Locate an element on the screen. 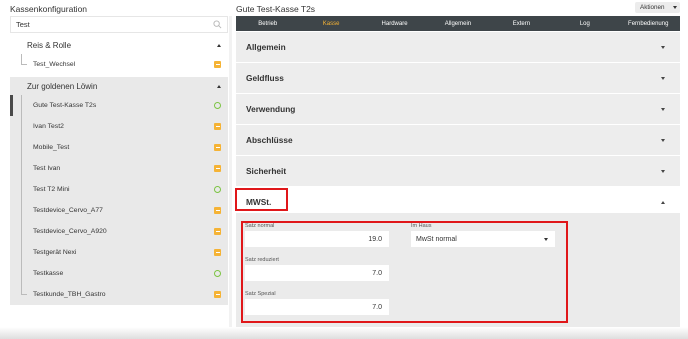 The image size is (688, 339). tab-extern: Extern is located at coordinates (521, 23).